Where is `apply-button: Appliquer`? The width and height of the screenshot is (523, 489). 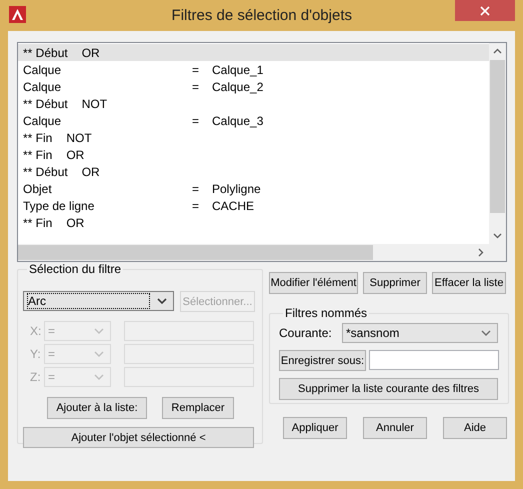 apply-button: Appliquer is located at coordinates (315, 428).